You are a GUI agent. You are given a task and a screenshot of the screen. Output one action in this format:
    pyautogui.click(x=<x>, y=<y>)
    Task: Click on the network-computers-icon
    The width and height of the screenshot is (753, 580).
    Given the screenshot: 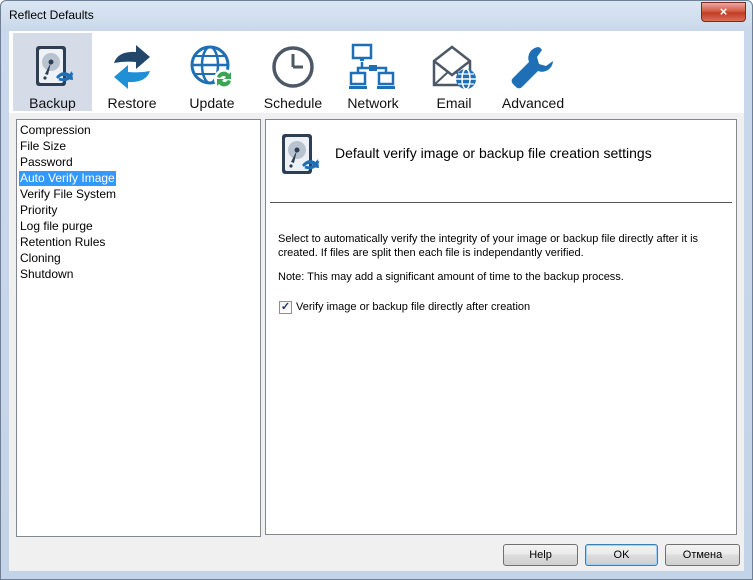 What is the action you would take?
    pyautogui.click(x=372, y=66)
    